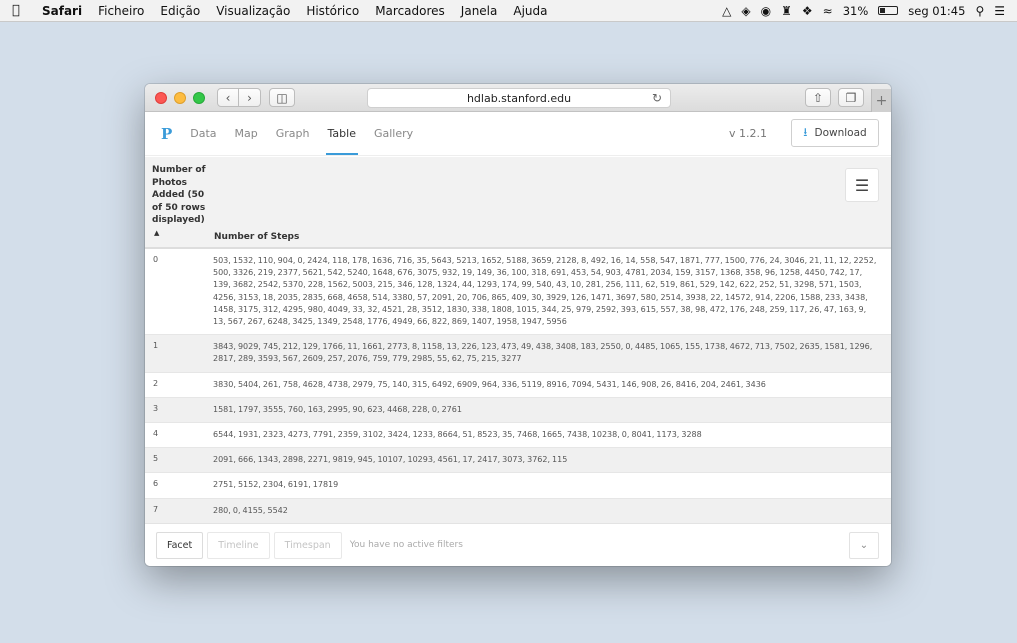 This screenshot has height=643, width=1017. What do you see at coordinates (979, 11) in the screenshot?
I see `spotlight-search-icon: ⚲` at bounding box center [979, 11].